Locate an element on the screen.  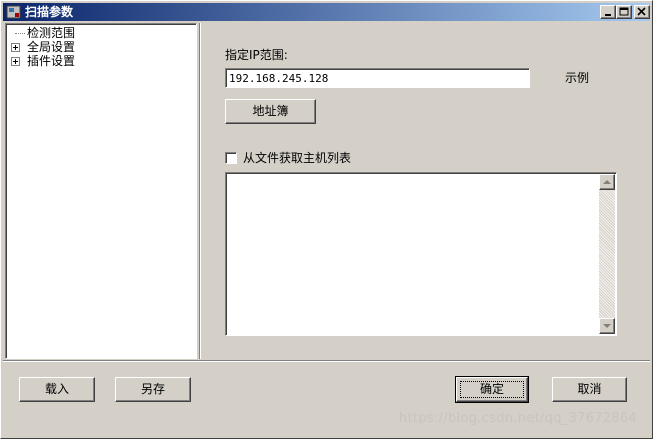
scroll-down-button is located at coordinates (607, 326).